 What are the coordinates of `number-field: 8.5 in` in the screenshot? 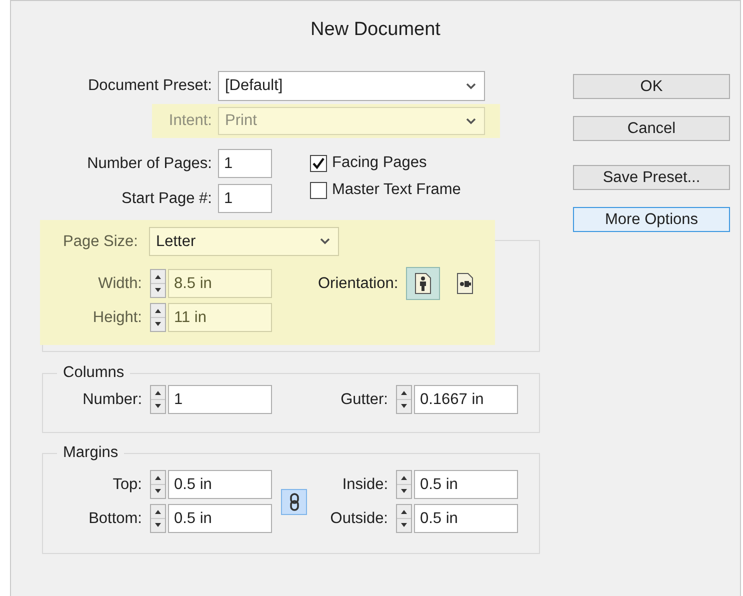 It's located at (220, 283).